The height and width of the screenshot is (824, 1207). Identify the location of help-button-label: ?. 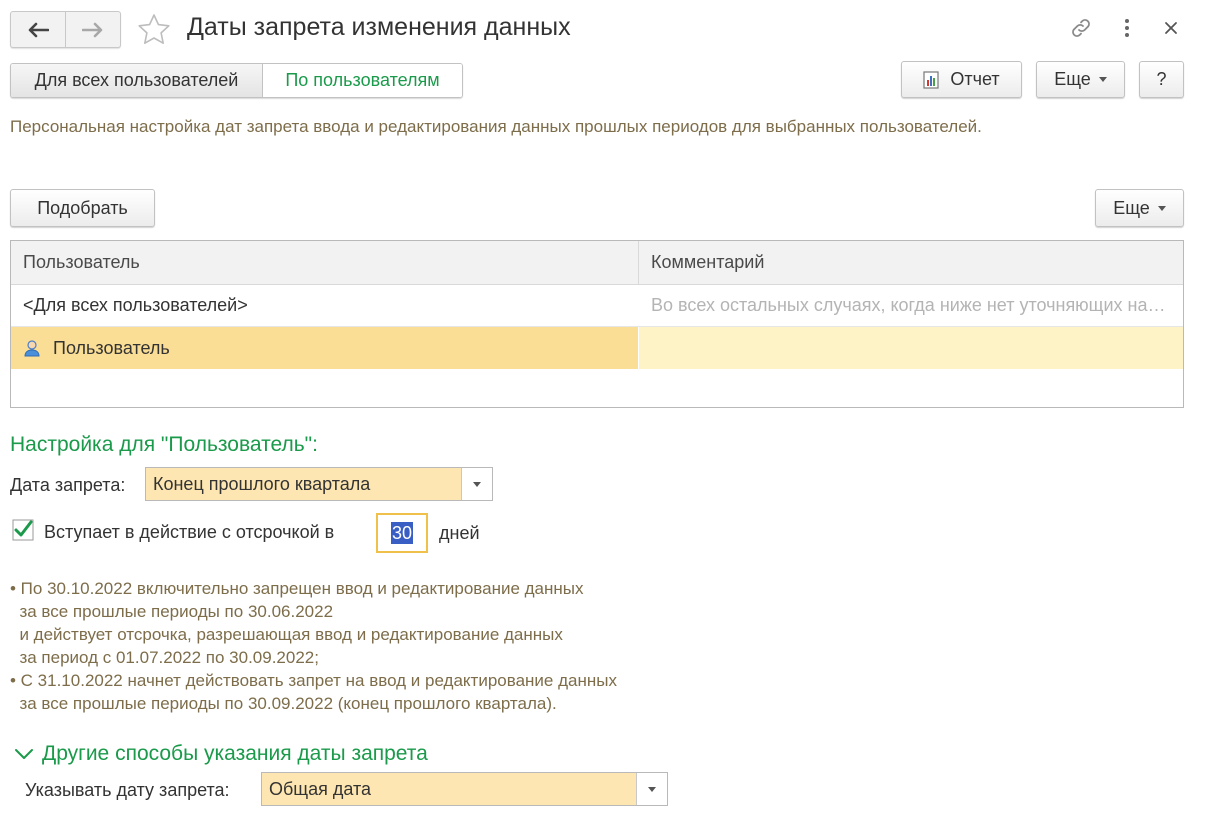
(1161, 79).